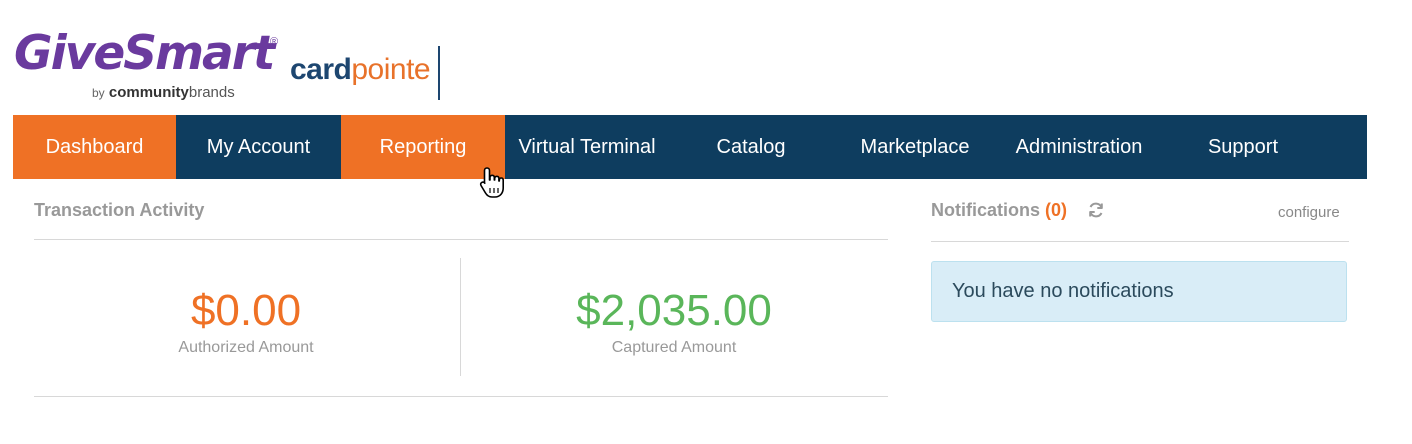  I want to click on cardpointe-logo: cardpointe, so click(360, 70).